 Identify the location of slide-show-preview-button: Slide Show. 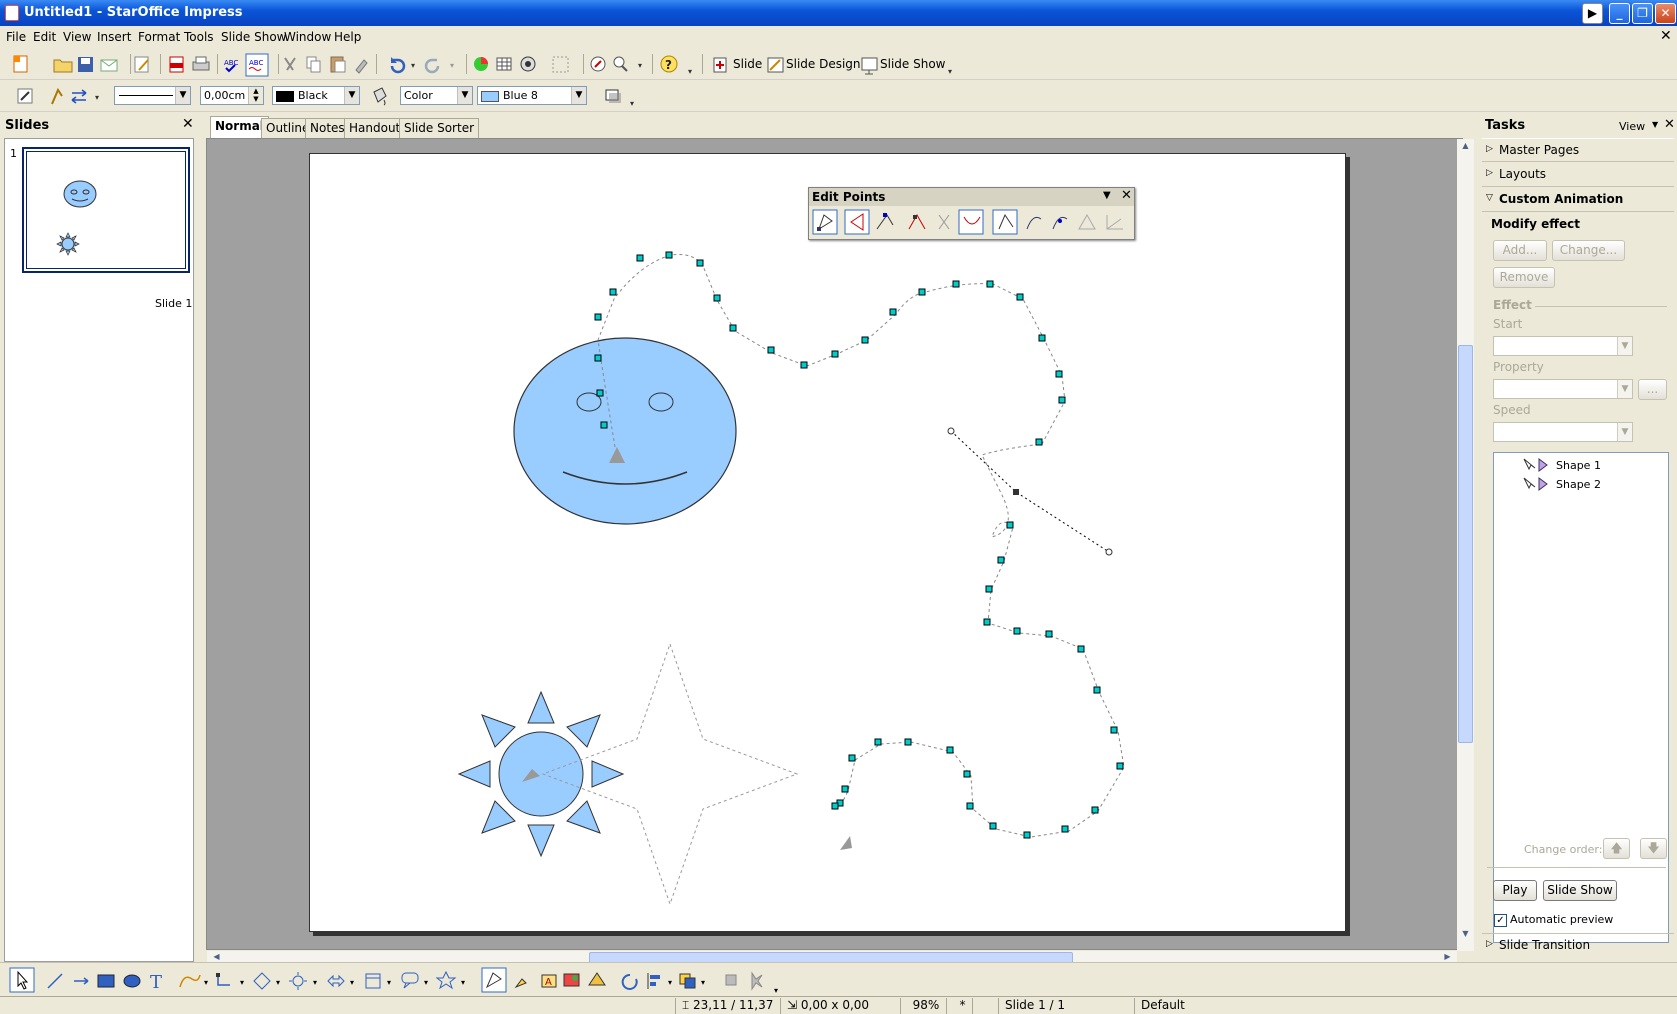
(1580, 890).